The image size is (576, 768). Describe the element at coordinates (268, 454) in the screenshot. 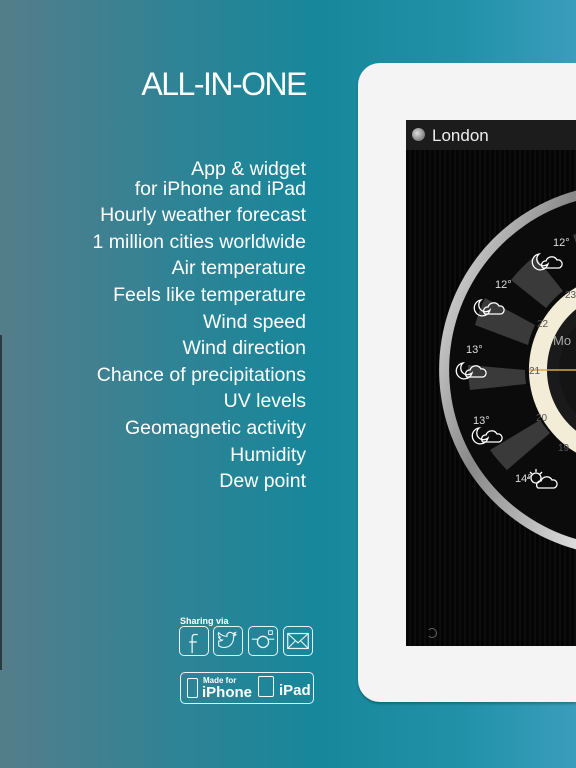

I see `feature-item: Humidity` at that location.